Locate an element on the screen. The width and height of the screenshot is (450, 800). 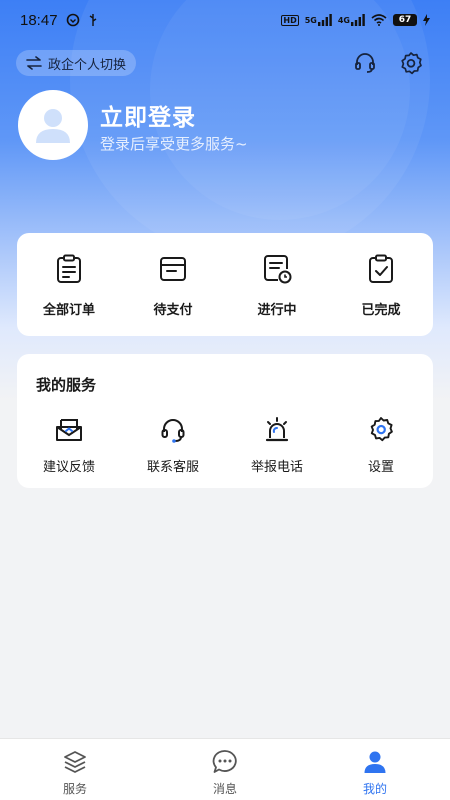
pending-payment-button: 待支付 is located at coordinates (173, 285).